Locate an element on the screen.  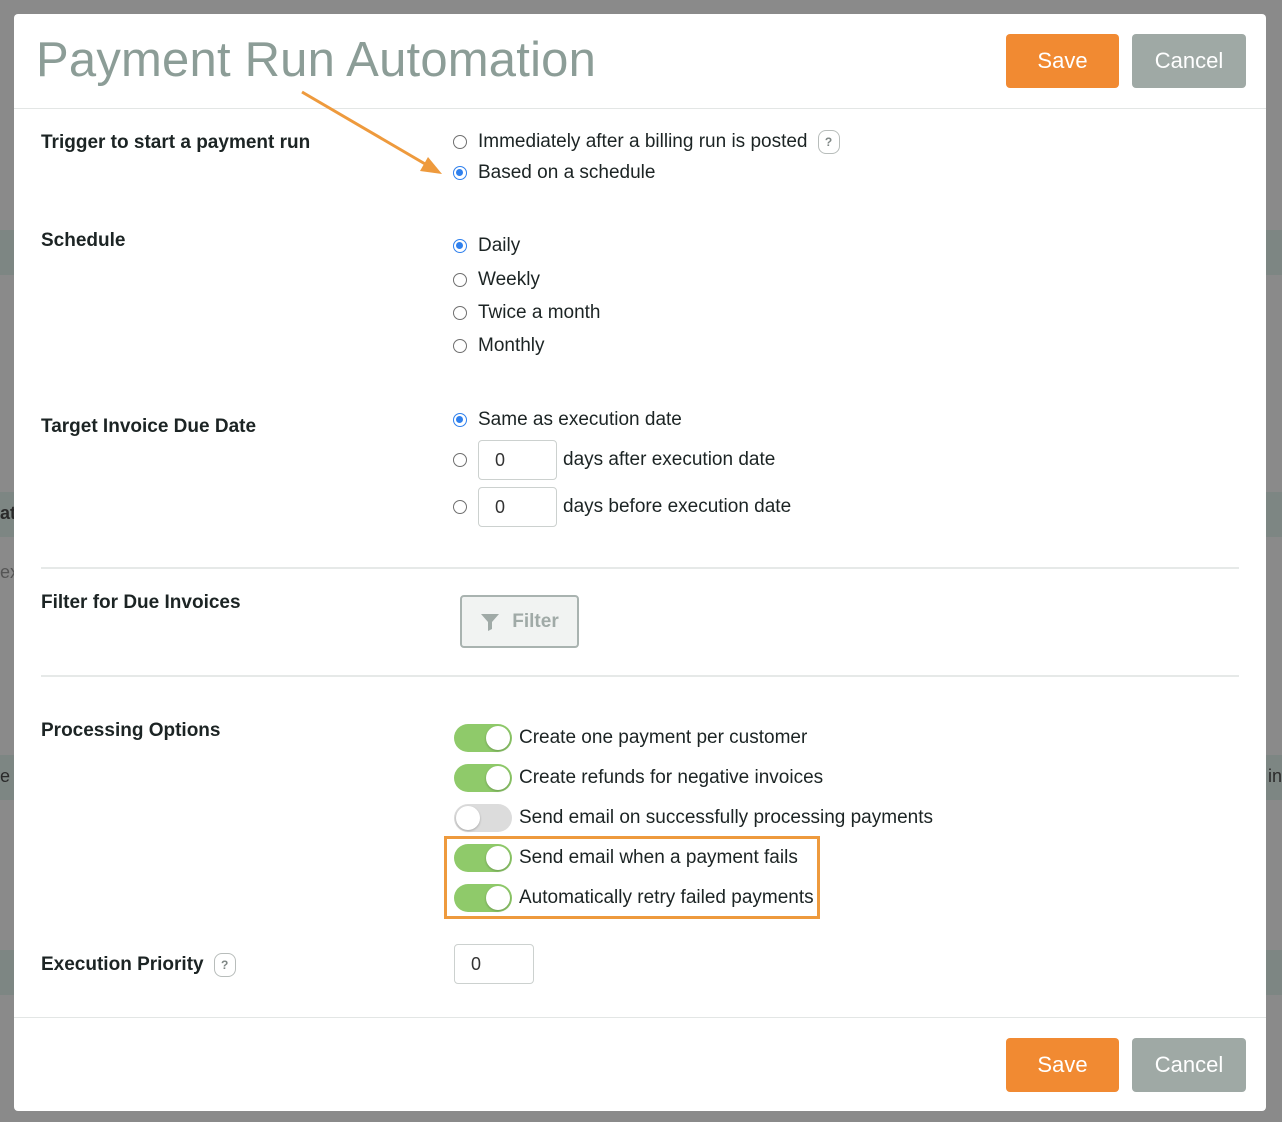
execution-priority-label: Execution Priority ? is located at coordinates (138, 965).